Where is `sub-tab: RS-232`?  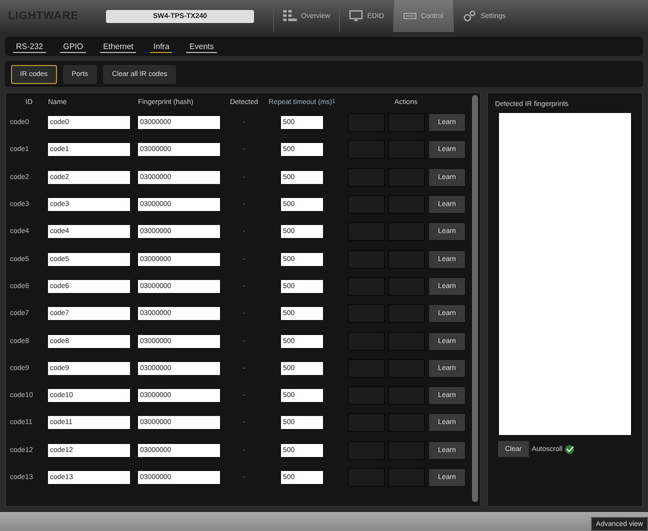 sub-tab: RS-232 is located at coordinates (29, 46).